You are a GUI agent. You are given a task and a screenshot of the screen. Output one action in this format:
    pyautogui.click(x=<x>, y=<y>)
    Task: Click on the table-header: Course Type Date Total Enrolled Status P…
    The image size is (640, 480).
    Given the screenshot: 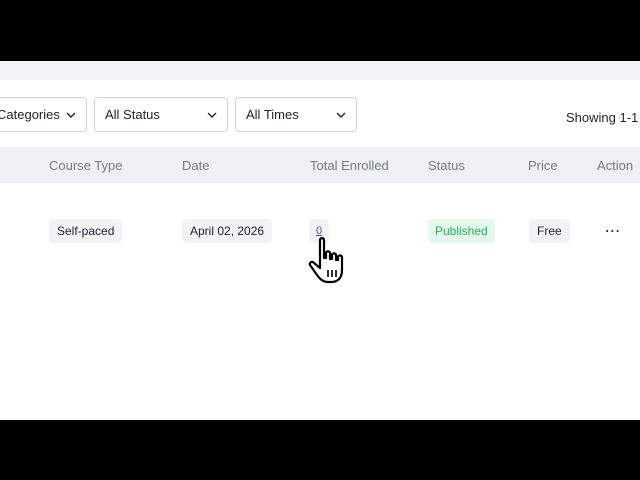 What is the action you would take?
    pyautogui.click(x=320, y=165)
    